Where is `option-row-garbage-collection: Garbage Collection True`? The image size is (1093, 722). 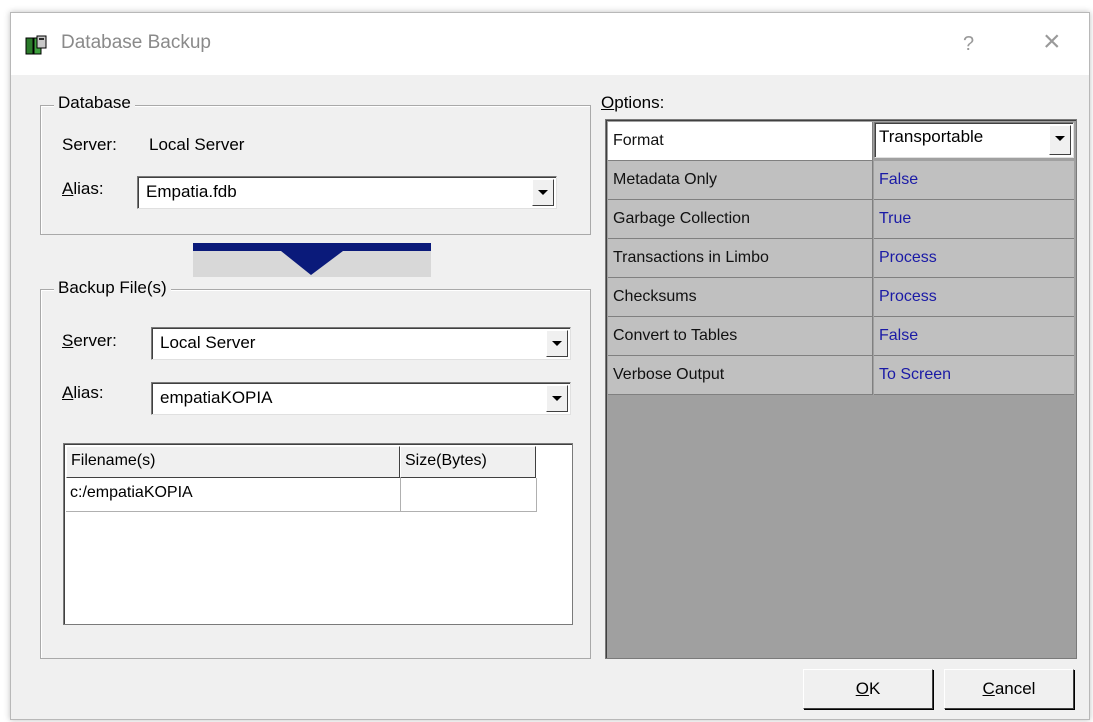 option-row-garbage-collection: Garbage Collection True is located at coordinates (841, 219).